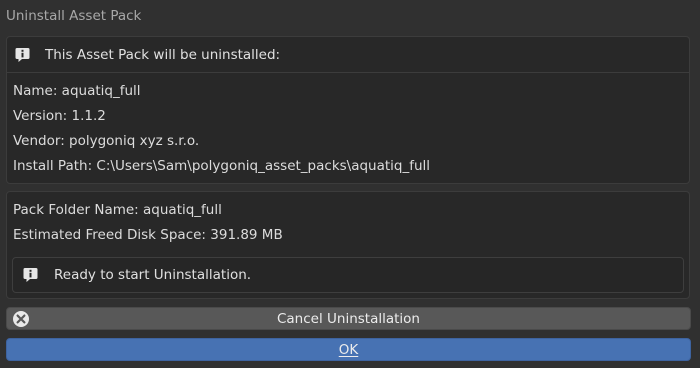  I want to click on pack-version: Version: 1.1.2, so click(59, 116).